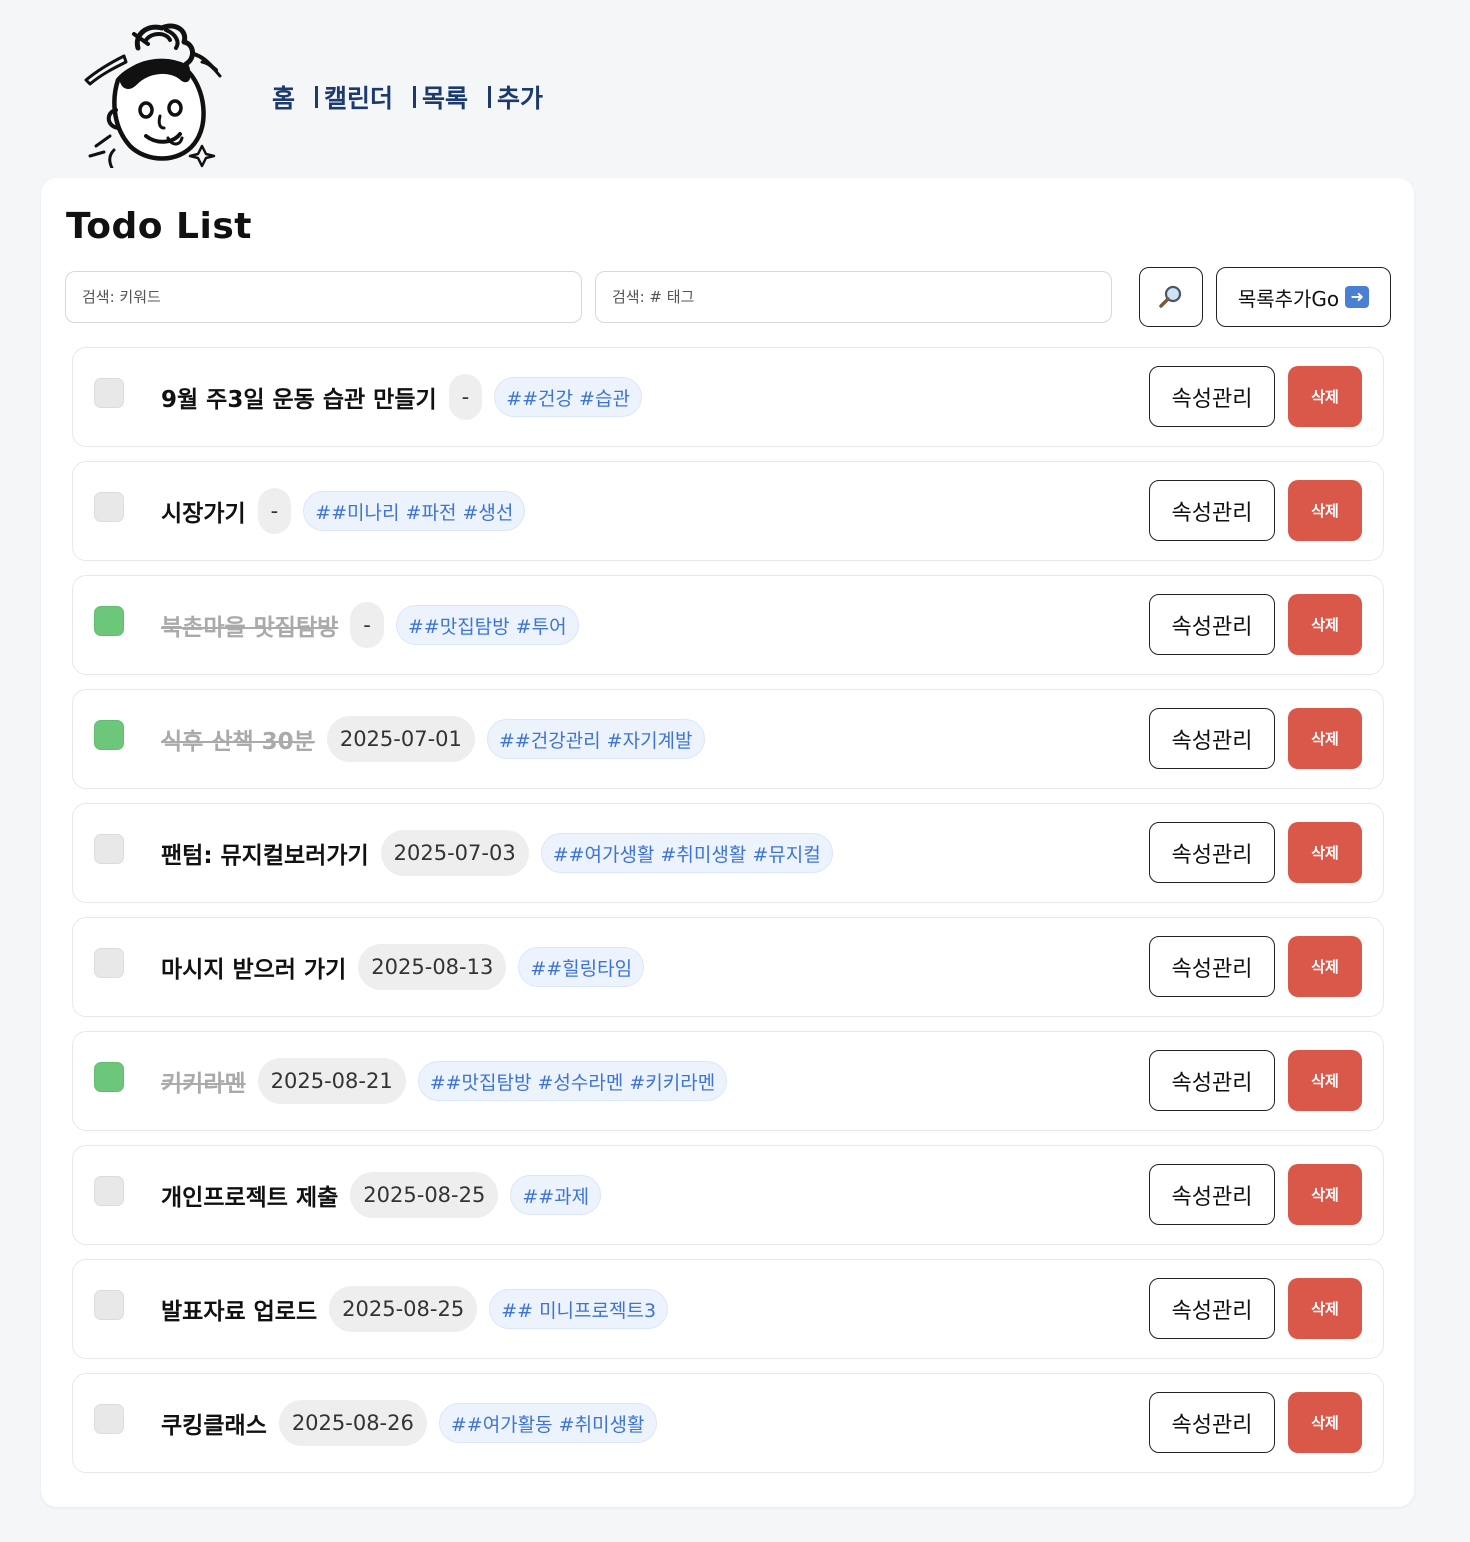  I want to click on todo-item-content: 쿠킹클래스 2025-08-26 ##여가활동 #취미생활, so click(409, 1423).